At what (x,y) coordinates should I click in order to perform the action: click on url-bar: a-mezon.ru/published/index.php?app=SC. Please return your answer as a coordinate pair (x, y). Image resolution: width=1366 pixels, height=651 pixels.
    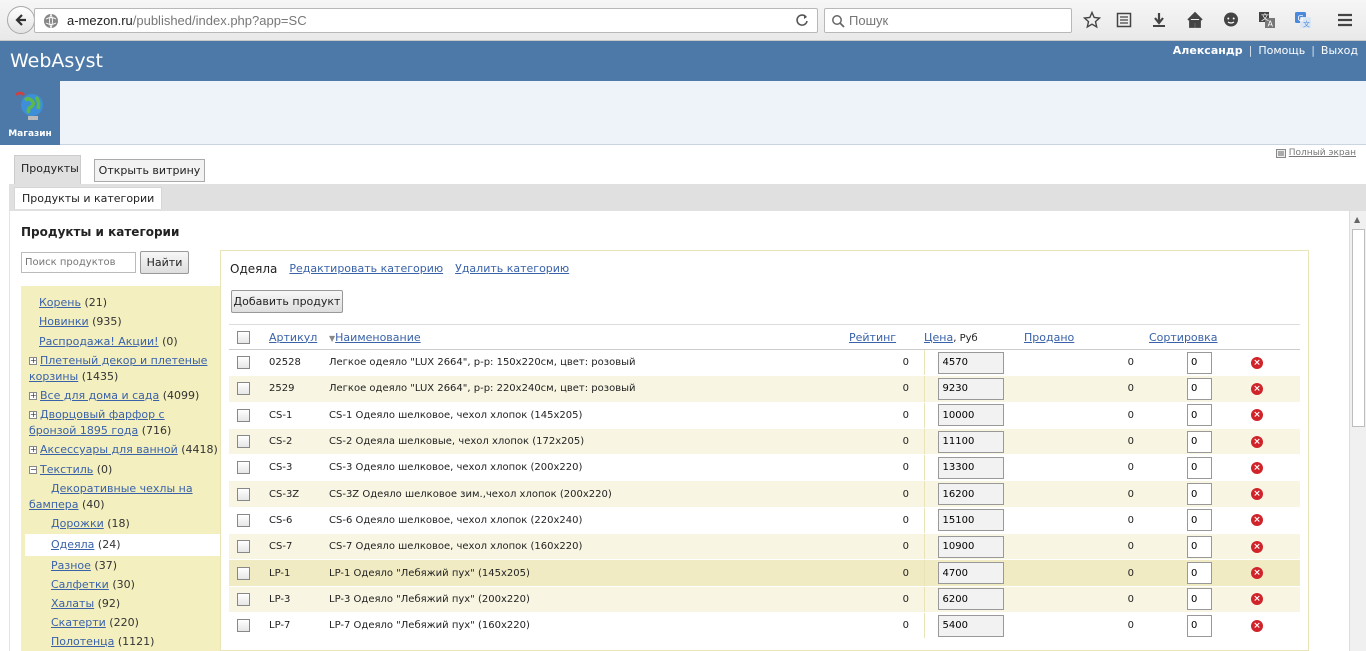
    Looking at the image, I should click on (426, 20).